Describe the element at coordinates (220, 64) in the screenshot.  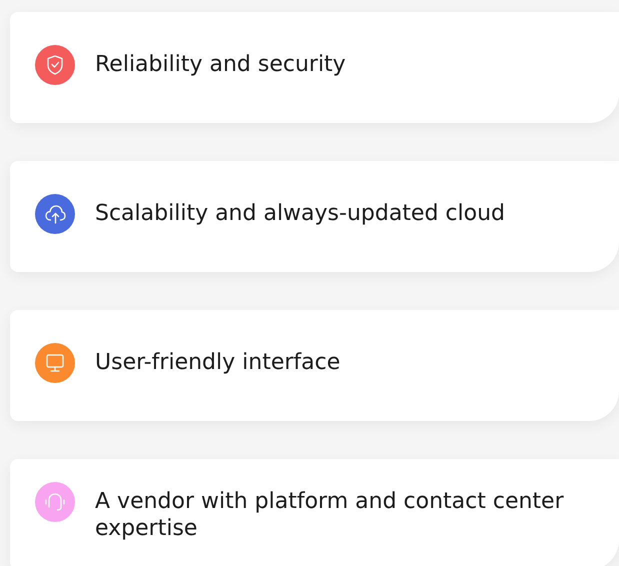
I see `feature-label: Reliability and security` at that location.